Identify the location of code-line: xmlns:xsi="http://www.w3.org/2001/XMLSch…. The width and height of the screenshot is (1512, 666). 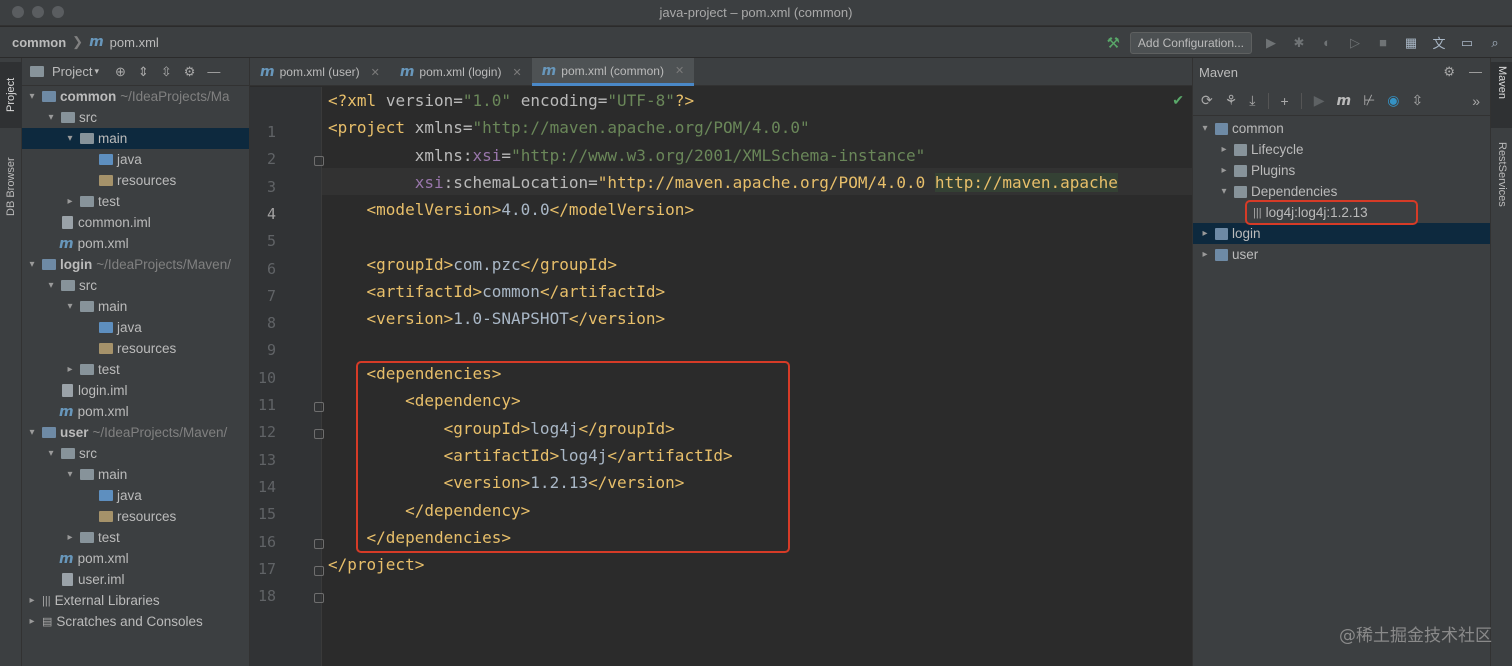
(627, 155).